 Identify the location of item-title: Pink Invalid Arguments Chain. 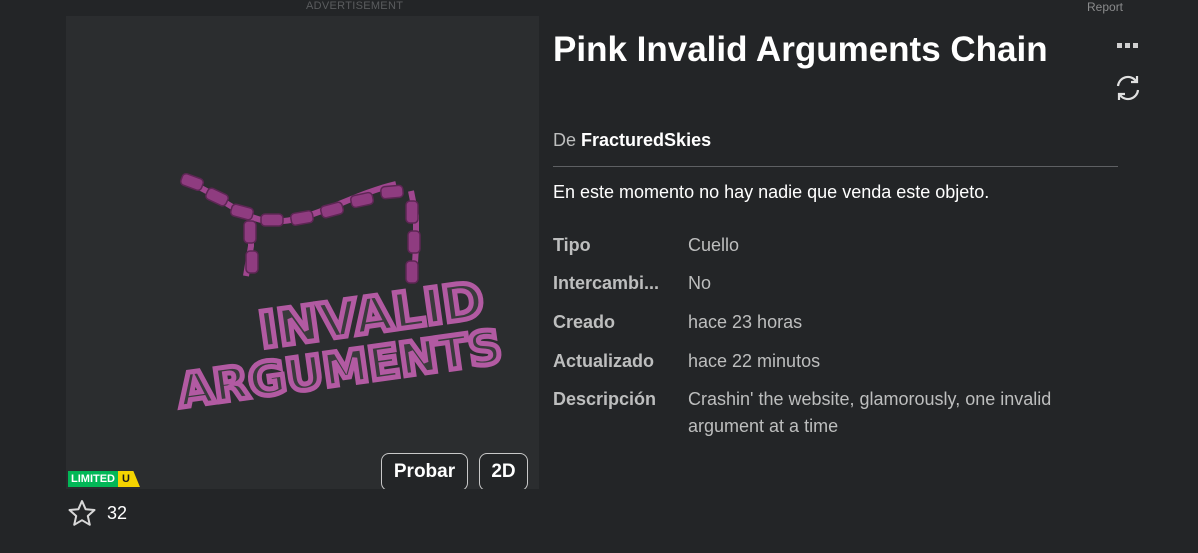
(800, 49).